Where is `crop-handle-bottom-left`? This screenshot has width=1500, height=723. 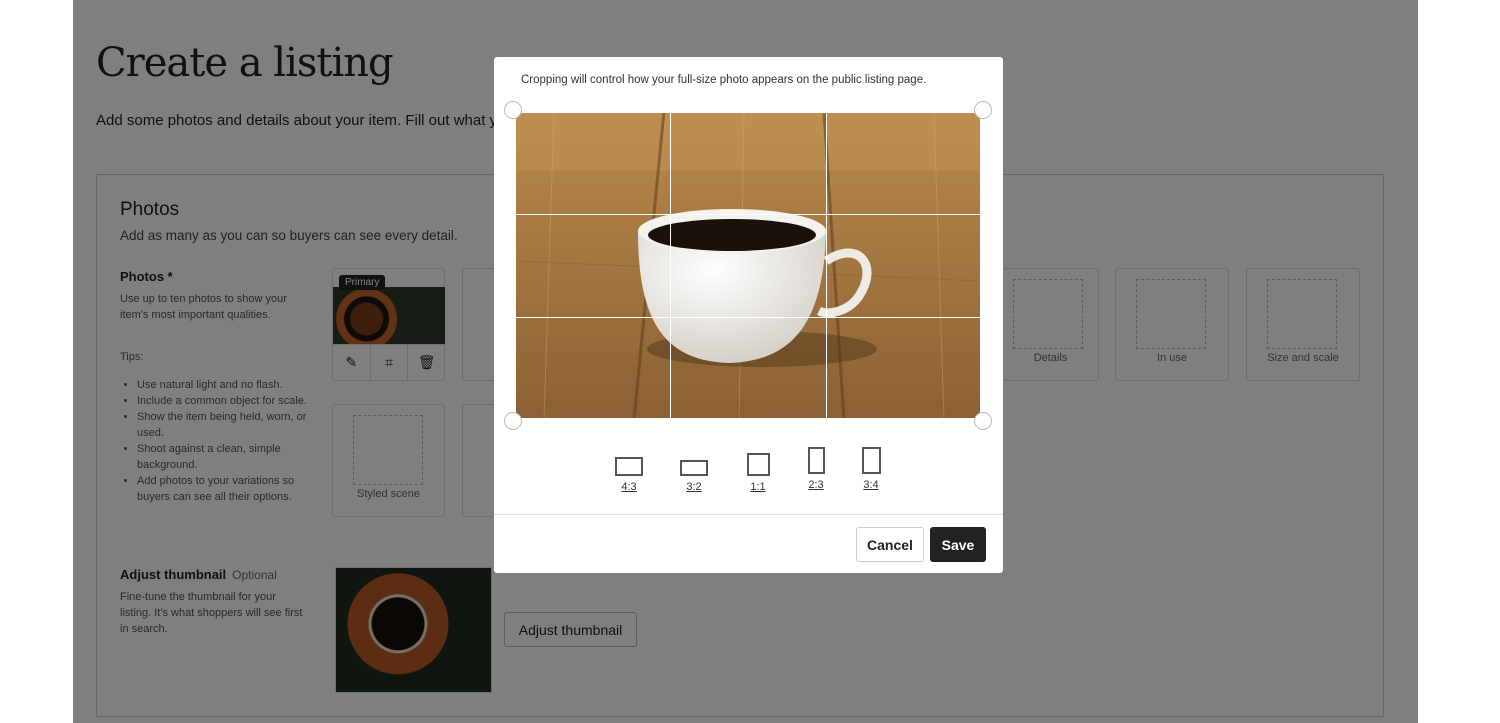 crop-handle-bottom-left is located at coordinates (513, 421).